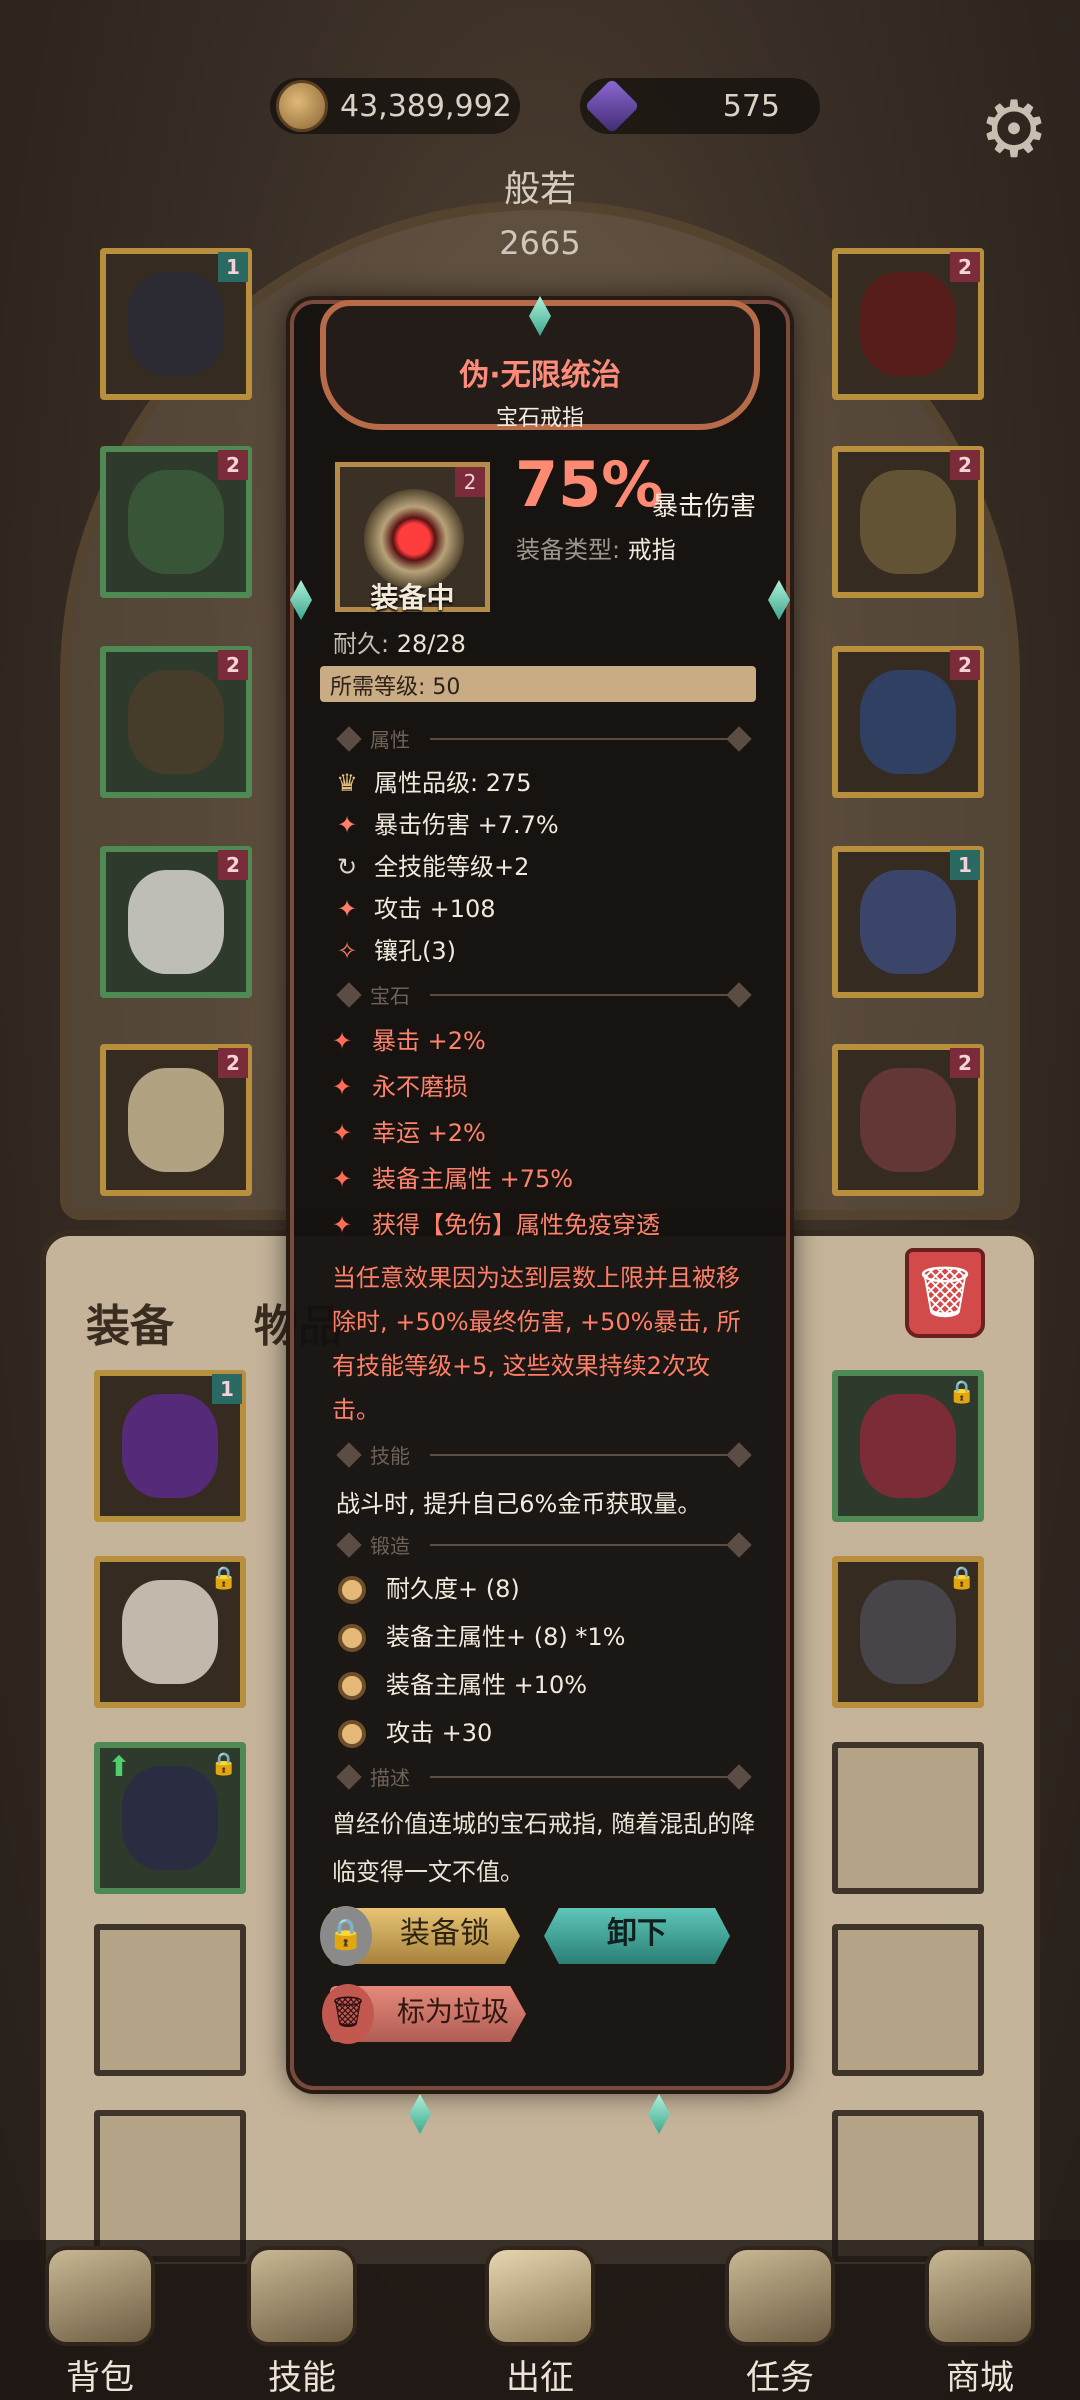  Describe the element at coordinates (409, 1133) in the screenshot. I see `gem-line: ✦ 幸运 +2%` at that location.